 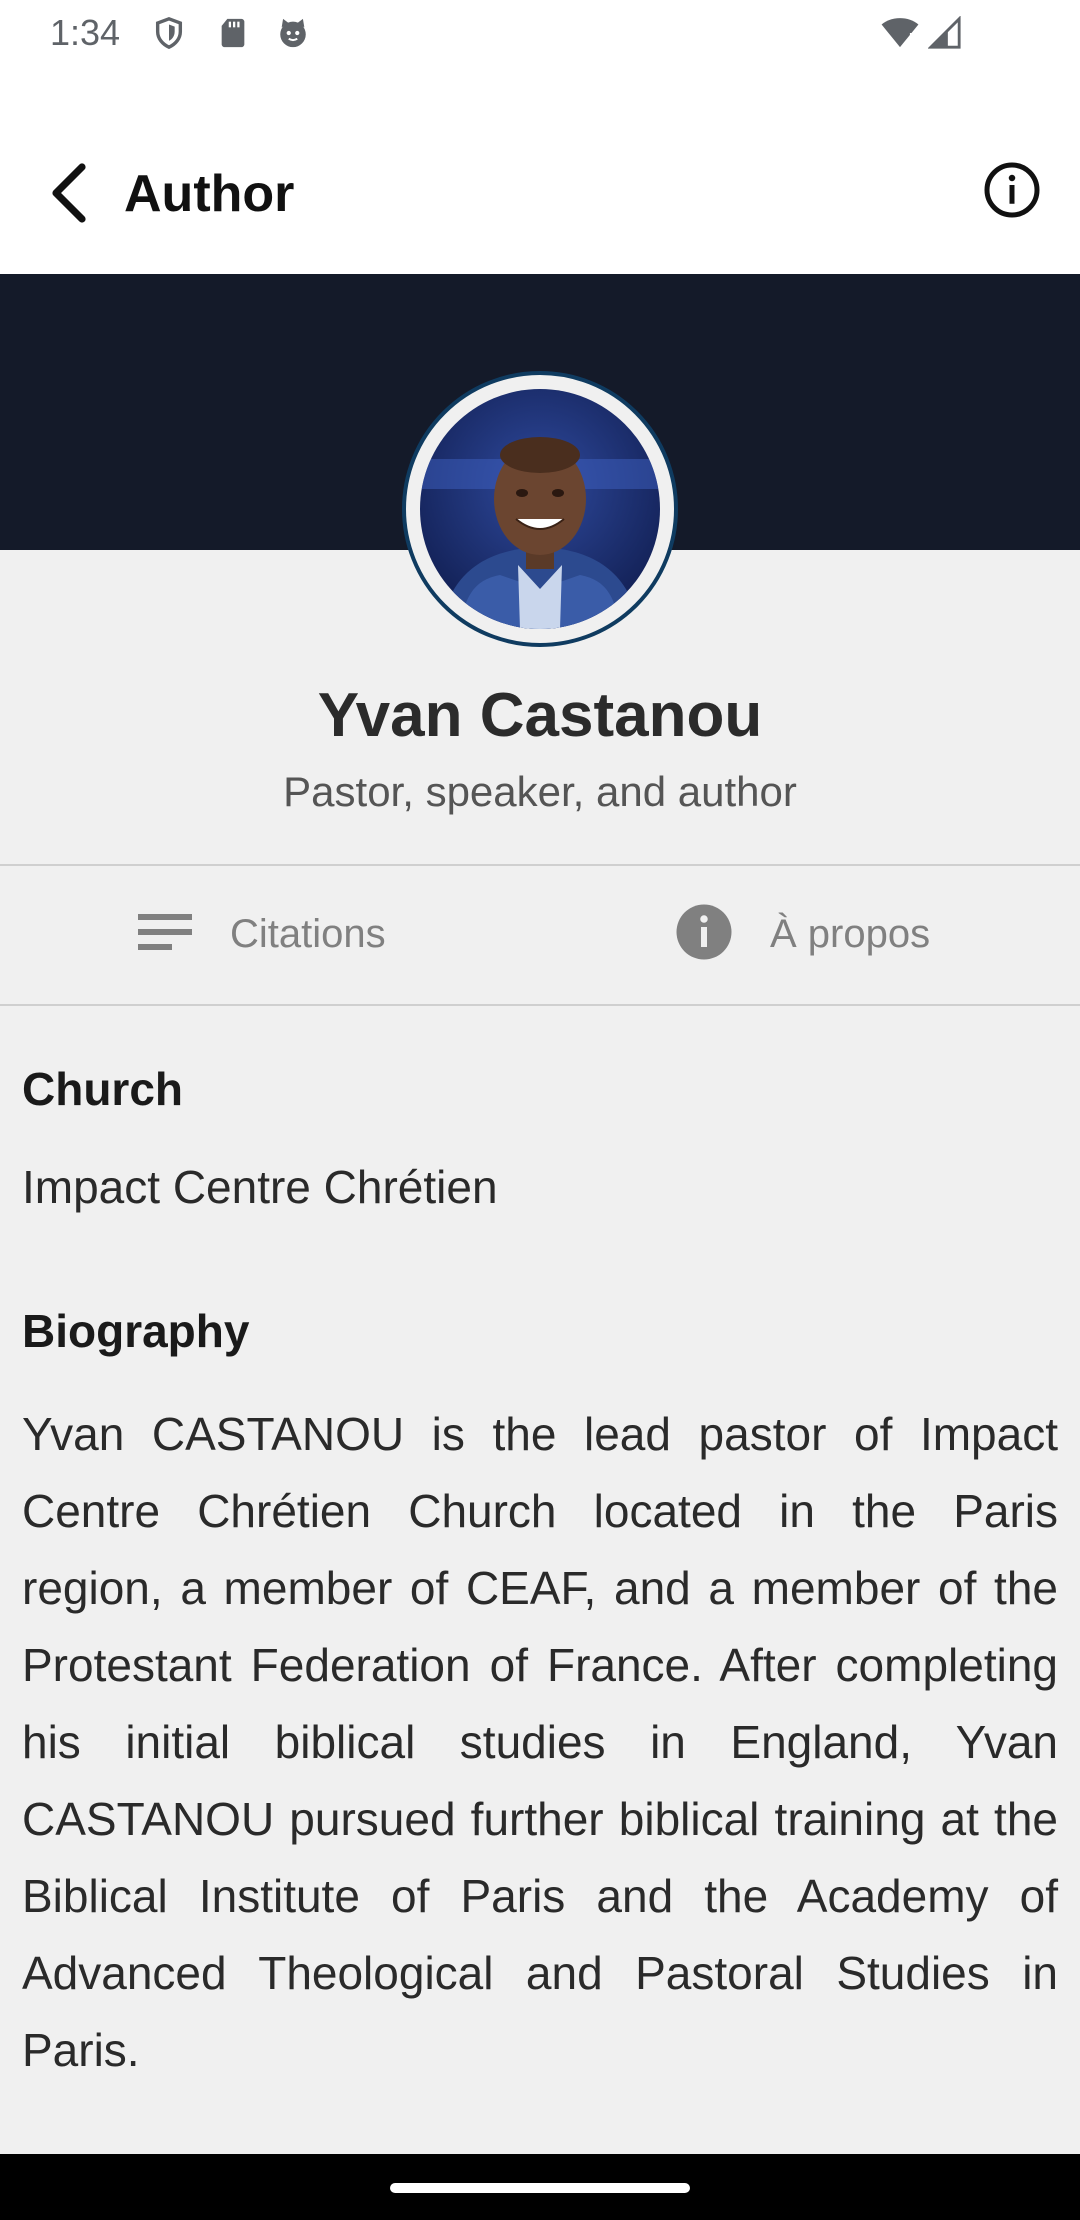 What do you see at coordinates (540, 791) in the screenshot?
I see `author-subtitle: Pastor, speaker, and author` at bounding box center [540, 791].